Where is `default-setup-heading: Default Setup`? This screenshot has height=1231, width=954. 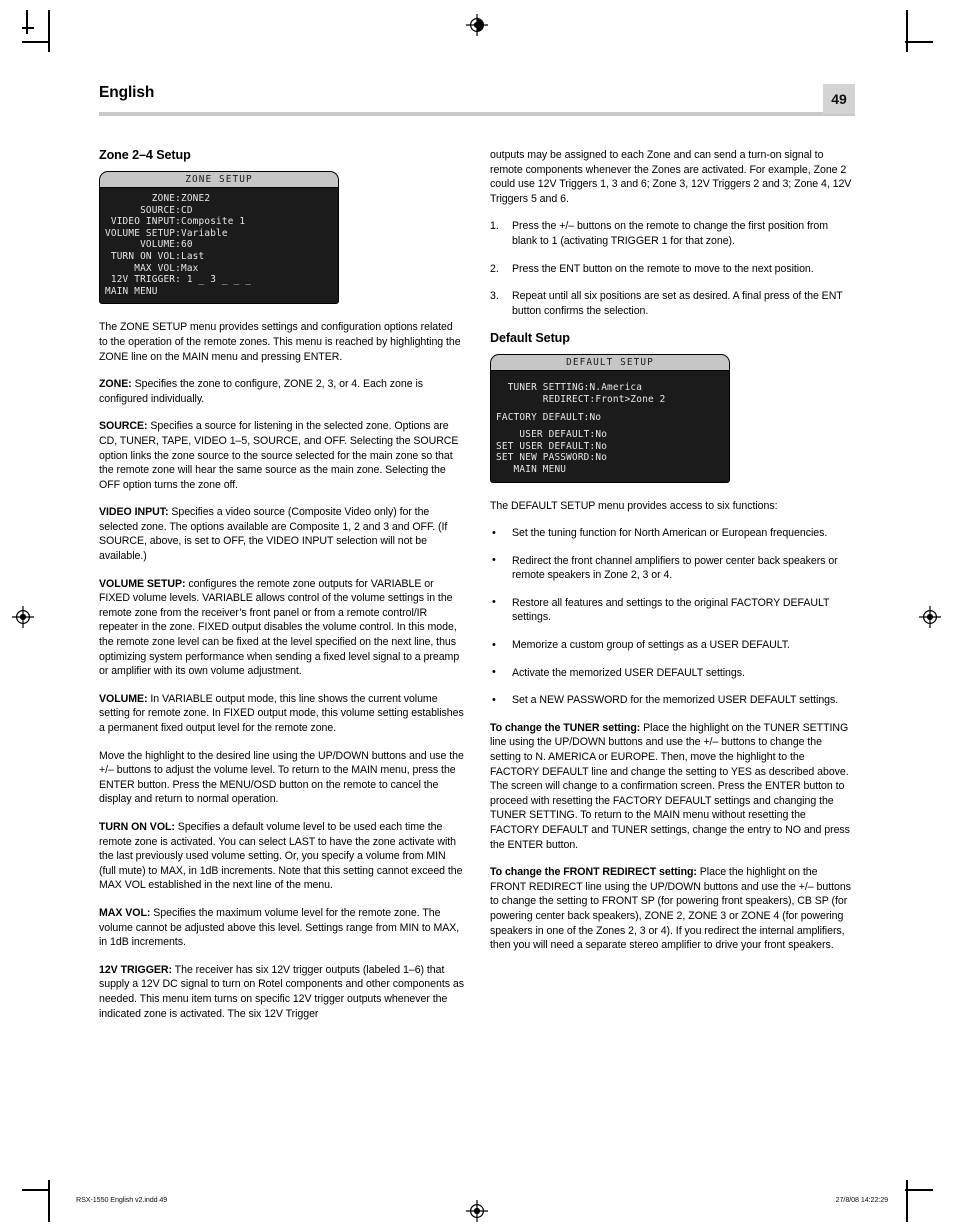
default-setup-heading: Default Setup is located at coordinates (530, 338).